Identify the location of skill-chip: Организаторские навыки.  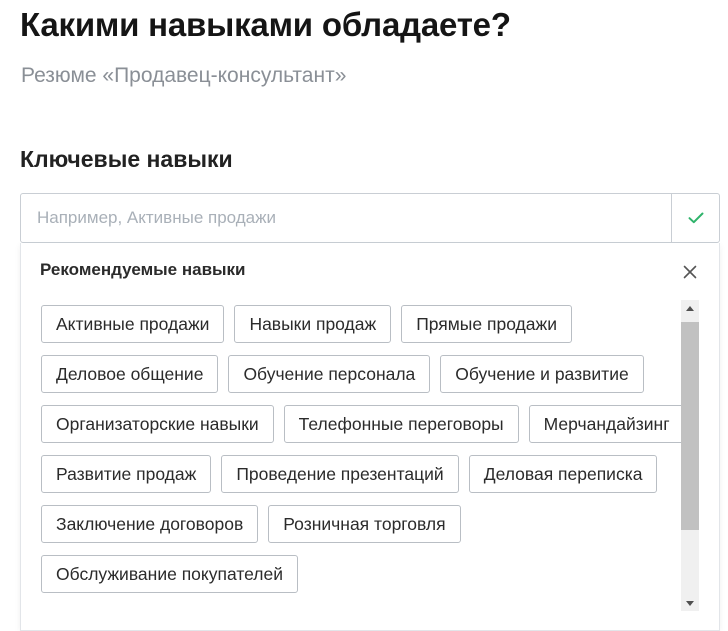
(157, 424).